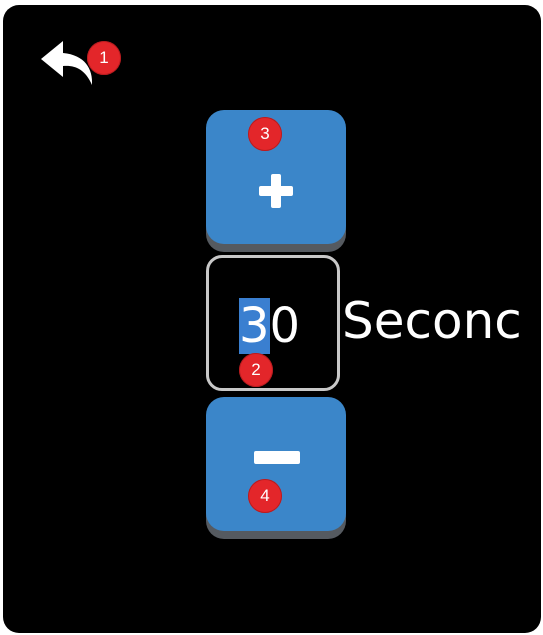  I want to click on marker-badge: 4, so click(265, 496).